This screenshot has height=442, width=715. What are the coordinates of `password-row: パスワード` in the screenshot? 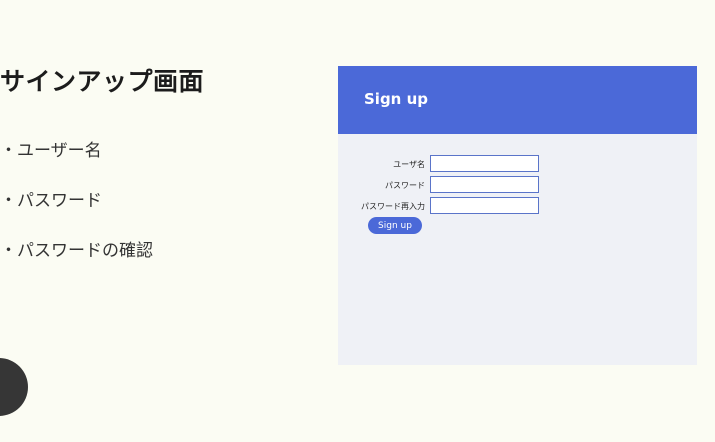 It's located at (517, 186).